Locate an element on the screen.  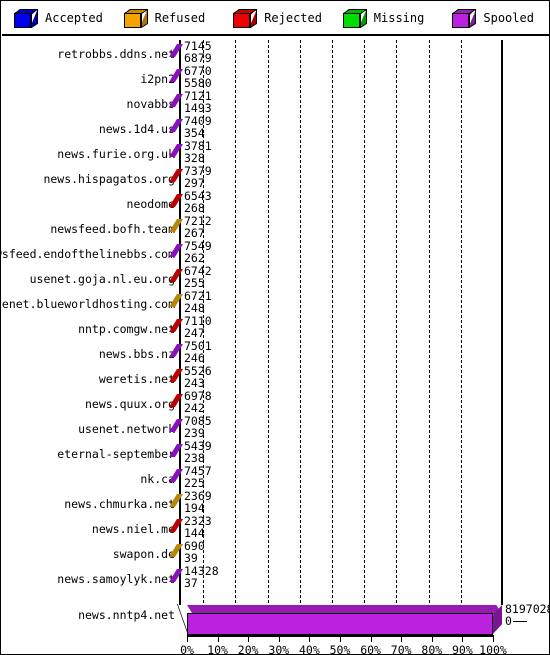
bar-value-lower: 354 is located at coordinates (194, 133).